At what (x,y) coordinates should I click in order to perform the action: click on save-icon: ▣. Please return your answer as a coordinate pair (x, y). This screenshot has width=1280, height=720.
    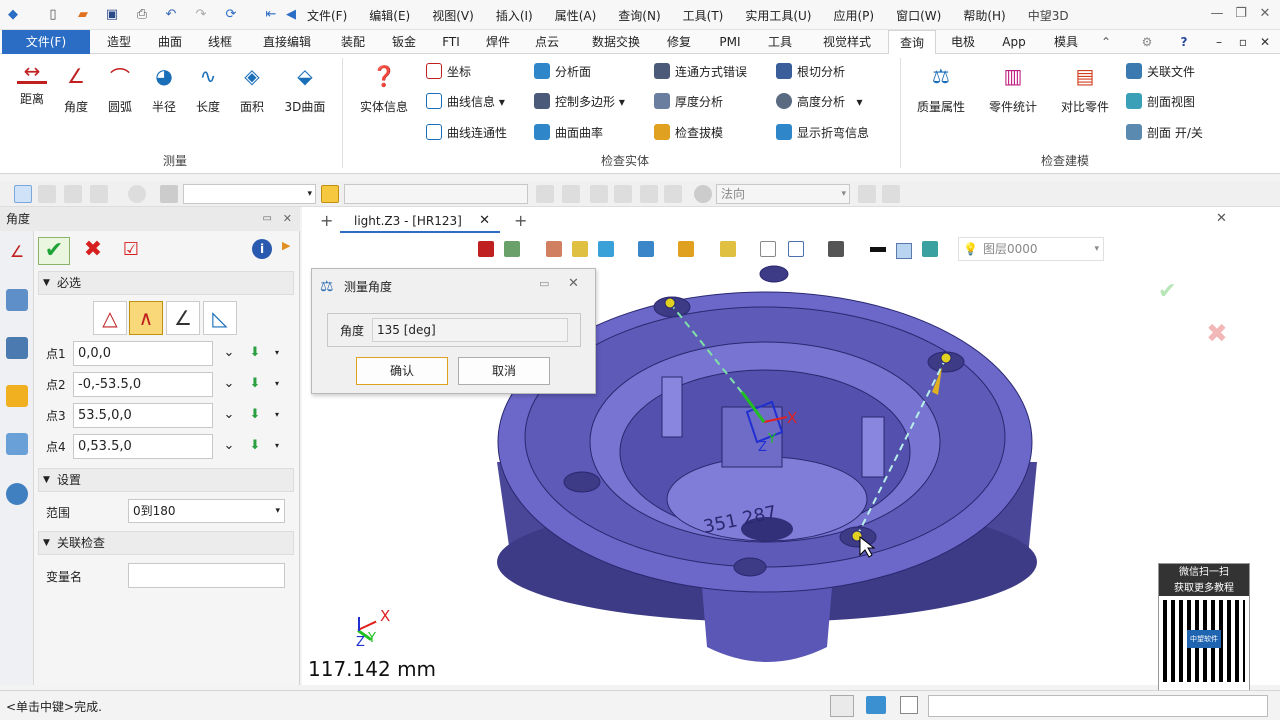
    Looking at the image, I should click on (112, 15).